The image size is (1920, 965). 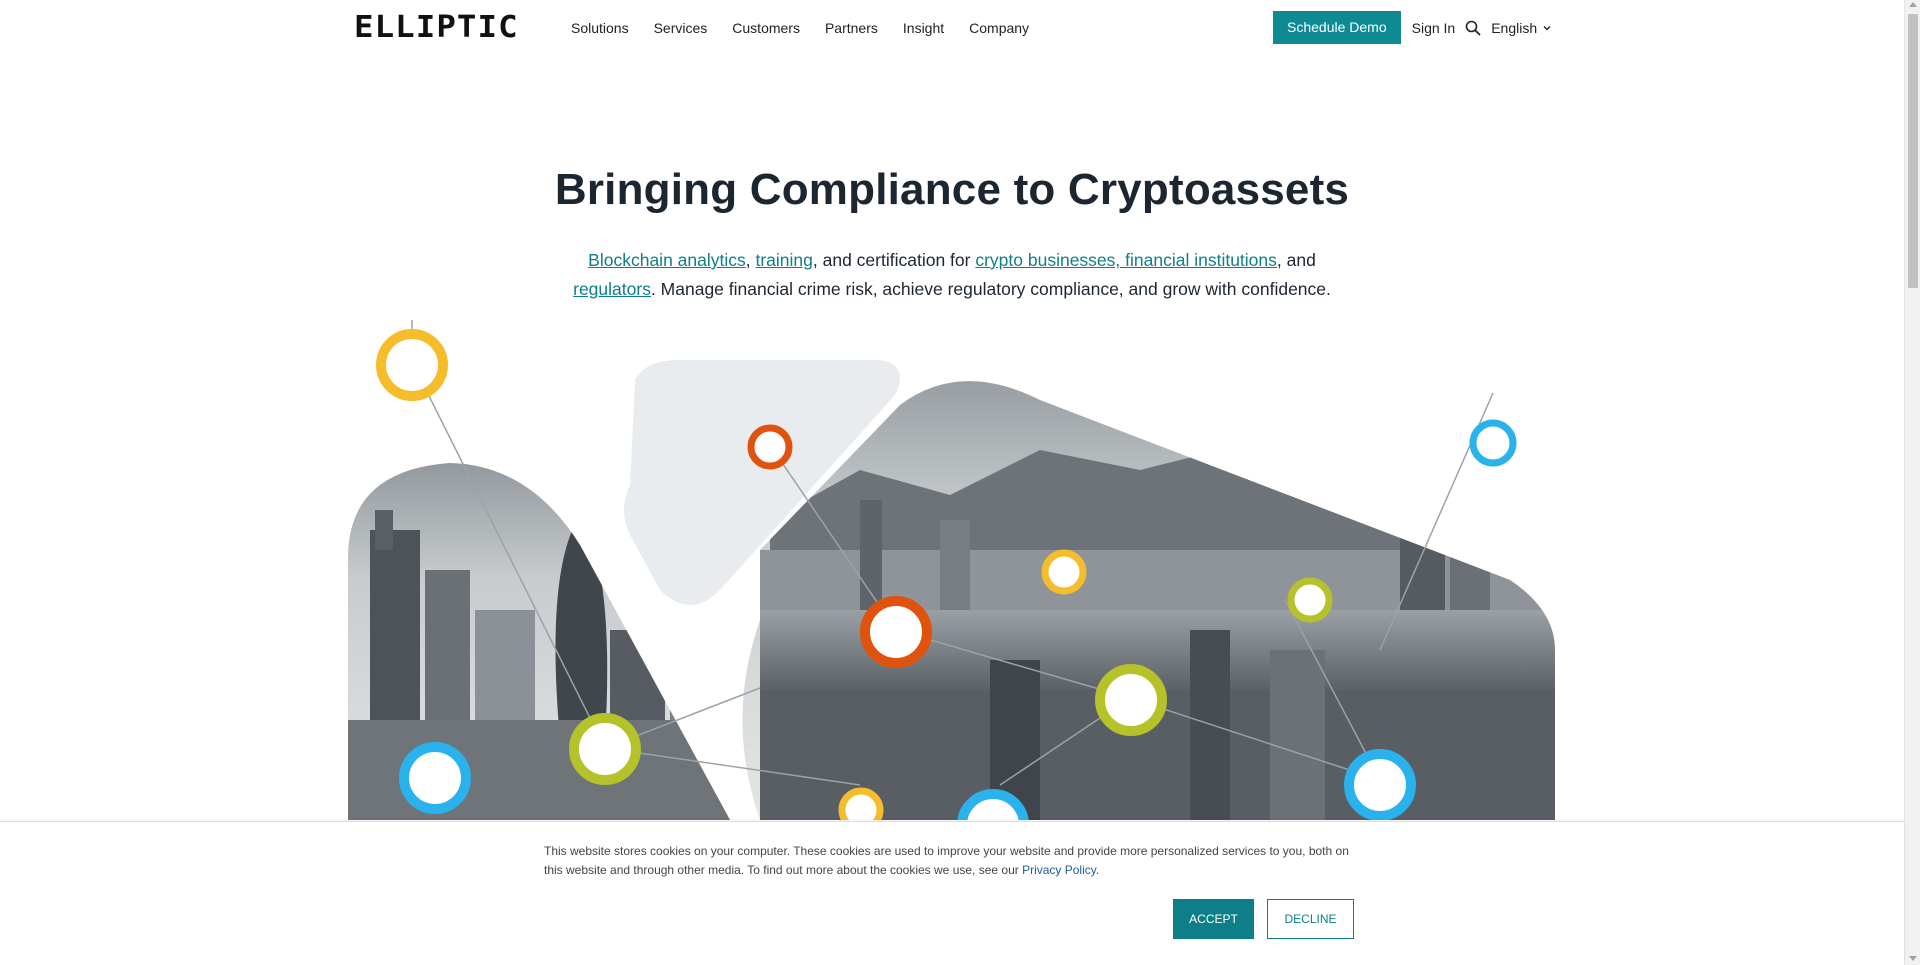 I want to click on search-icon, so click(x=1473, y=28).